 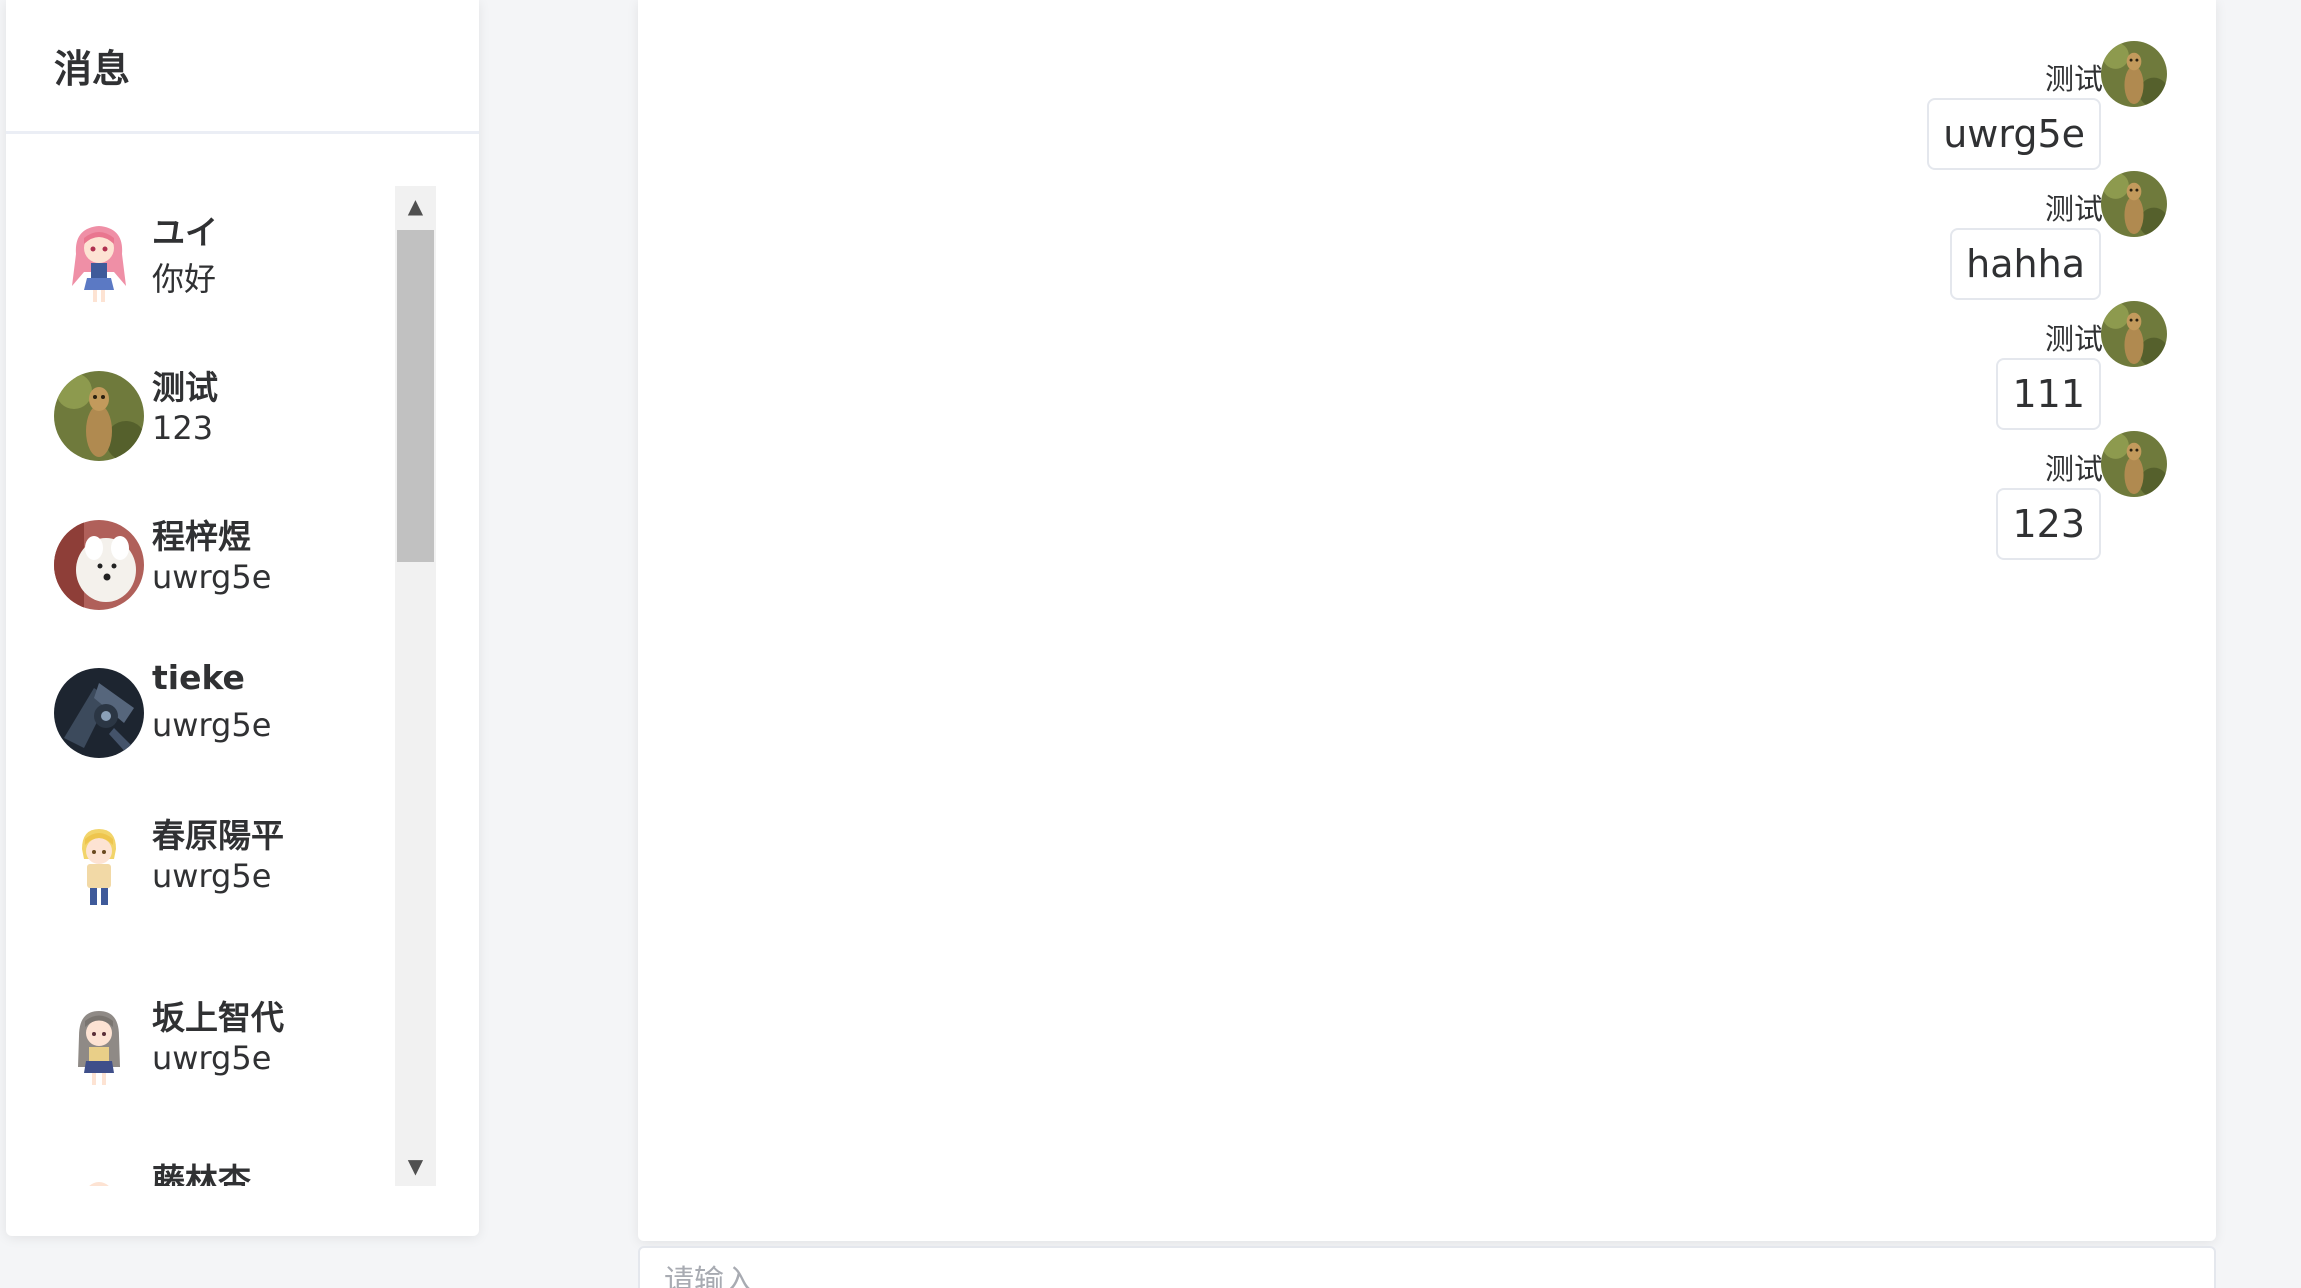 I want to click on message-bubble: uwrg5e, so click(x=2014, y=134).